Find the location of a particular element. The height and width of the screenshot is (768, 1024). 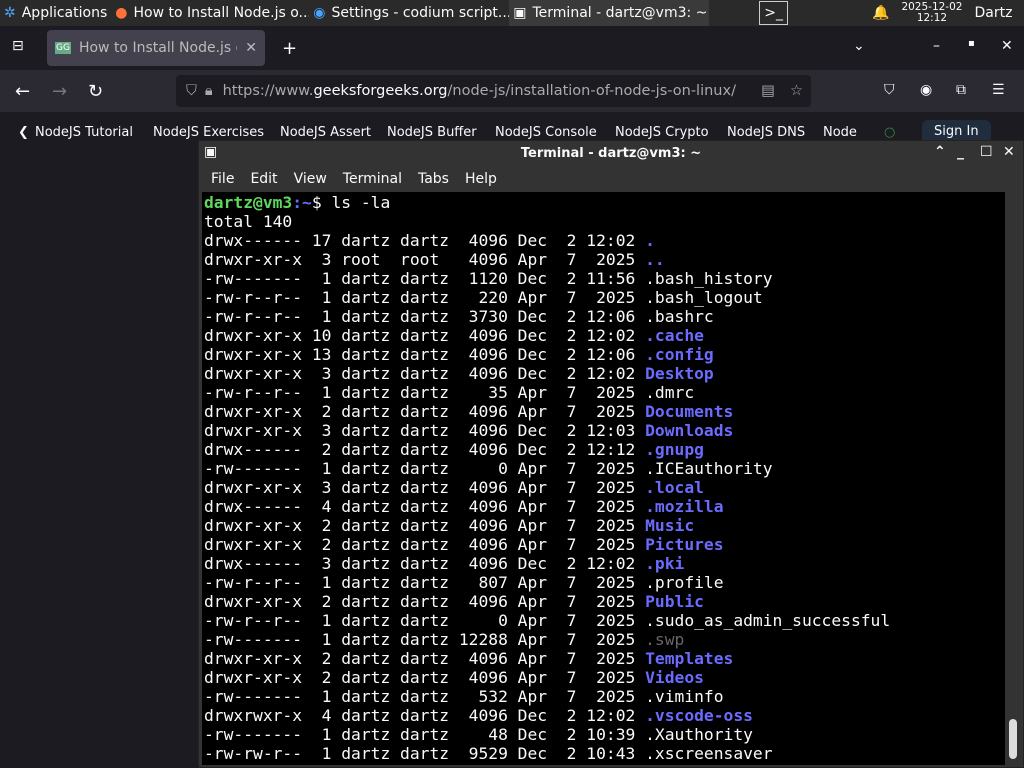

maximize-icon: ▪ is located at coordinates (971, 43).